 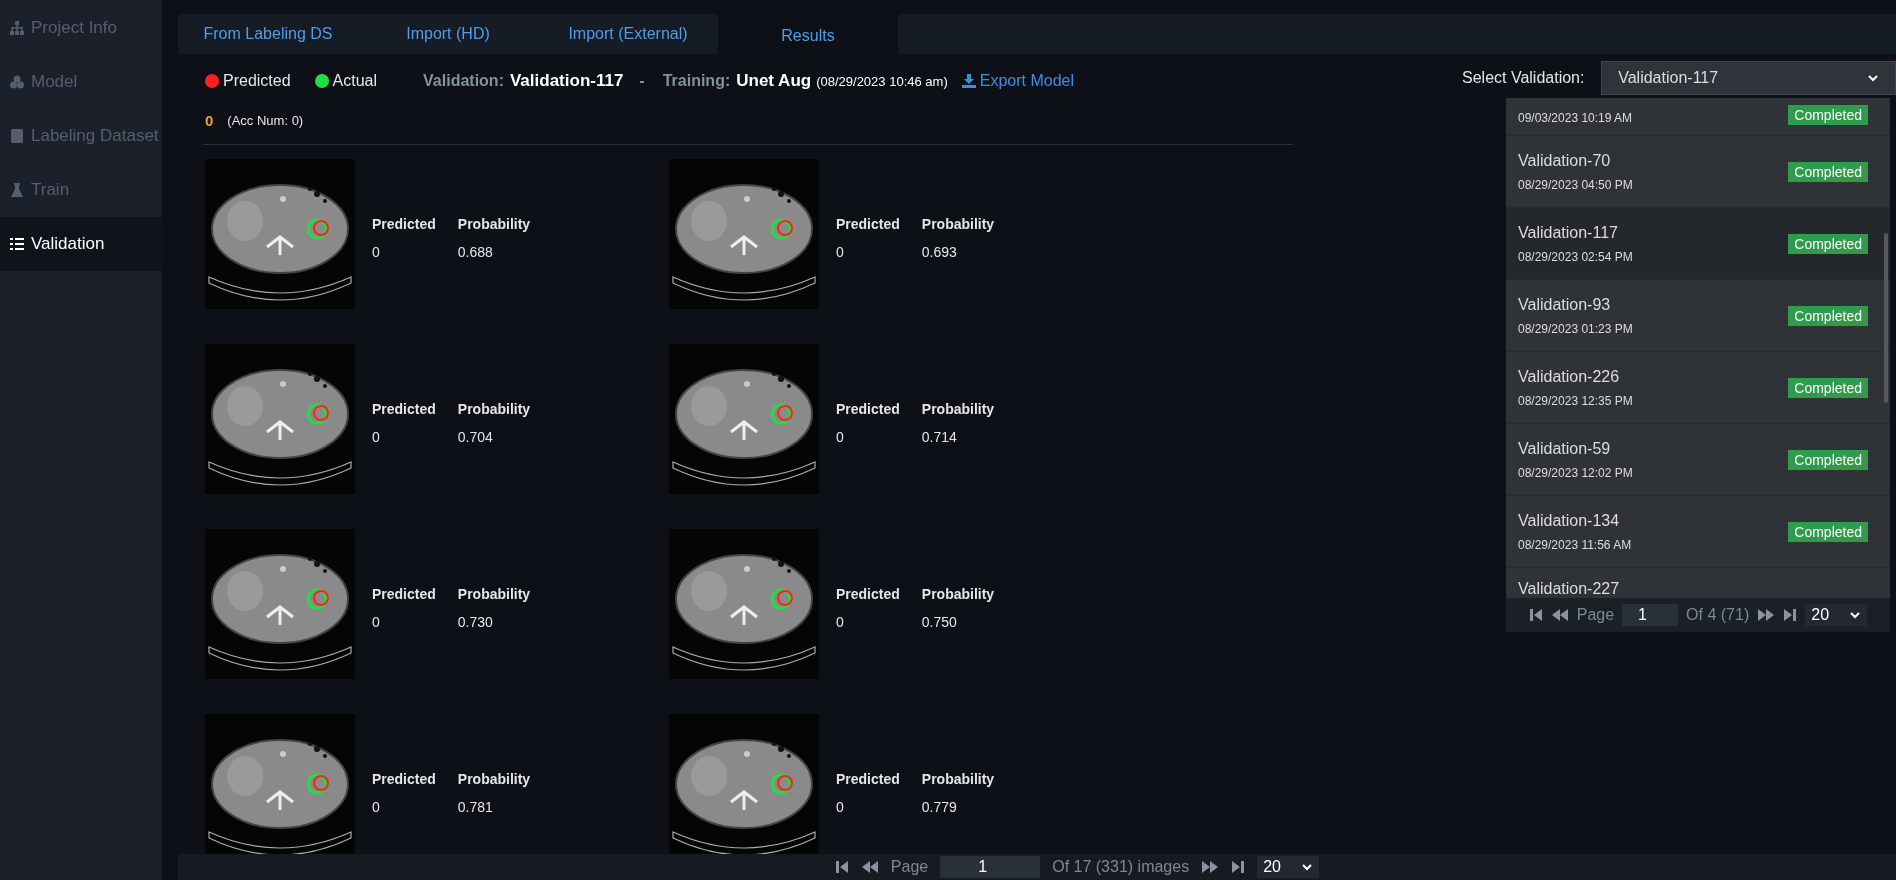 What do you see at coordinates (475, 437) in the screenshot?
I see `probability-value: 0.704` at bounding box center [475, 437].